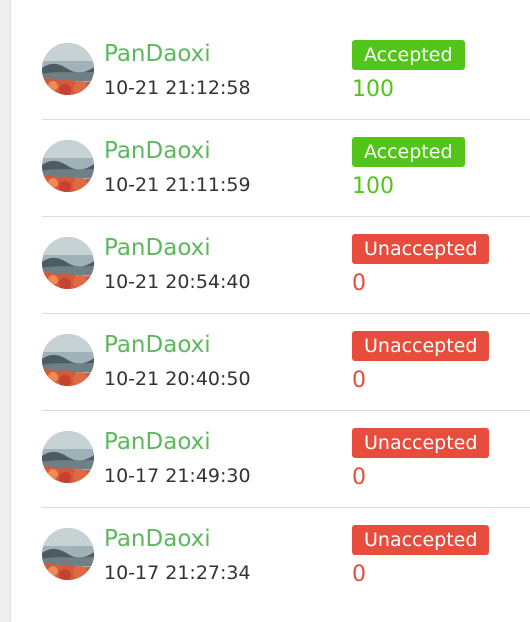 Image resolution: width=530 pixels, height=622 pixels. I want to click on submission-time: 10-17 21:27:34, so click(177, 573).